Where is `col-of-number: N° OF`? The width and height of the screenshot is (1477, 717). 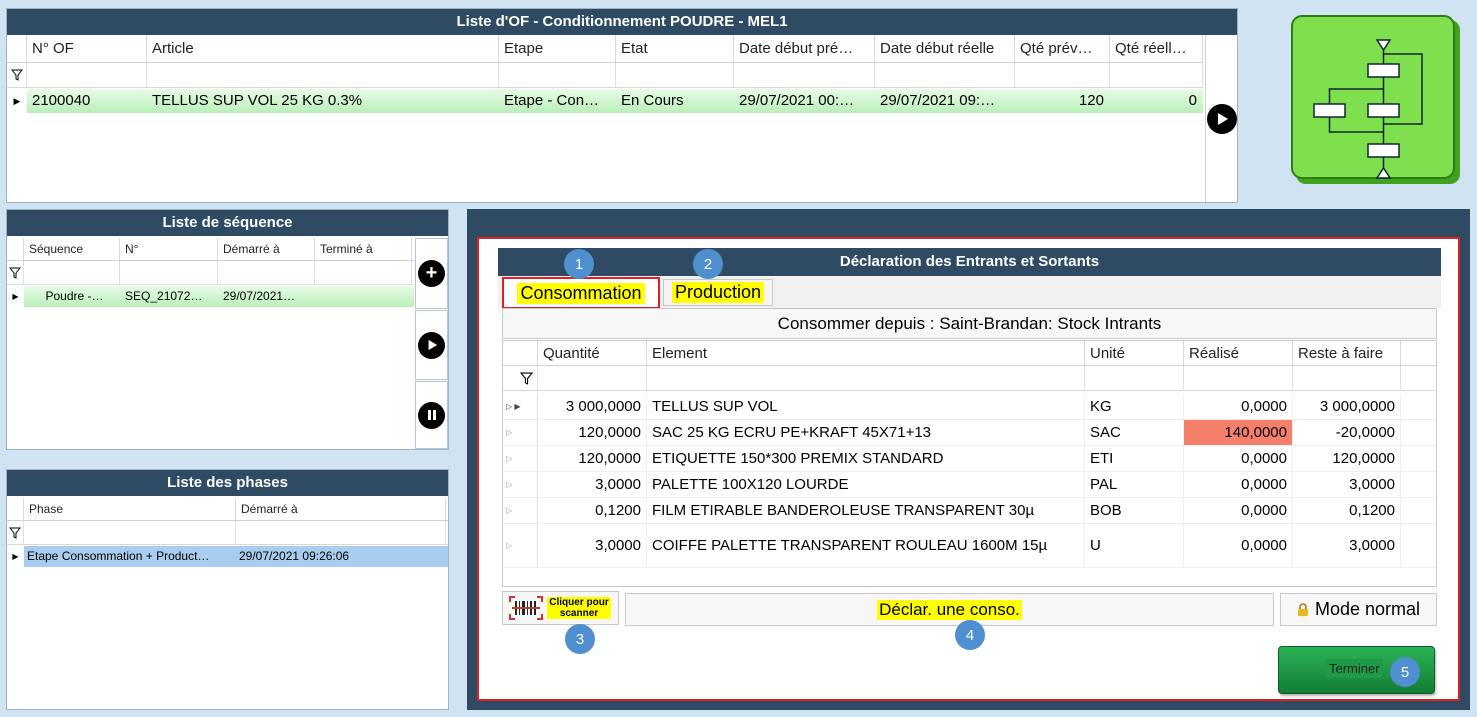 col-of-number: N° OF is located at coordinates (87, 48).